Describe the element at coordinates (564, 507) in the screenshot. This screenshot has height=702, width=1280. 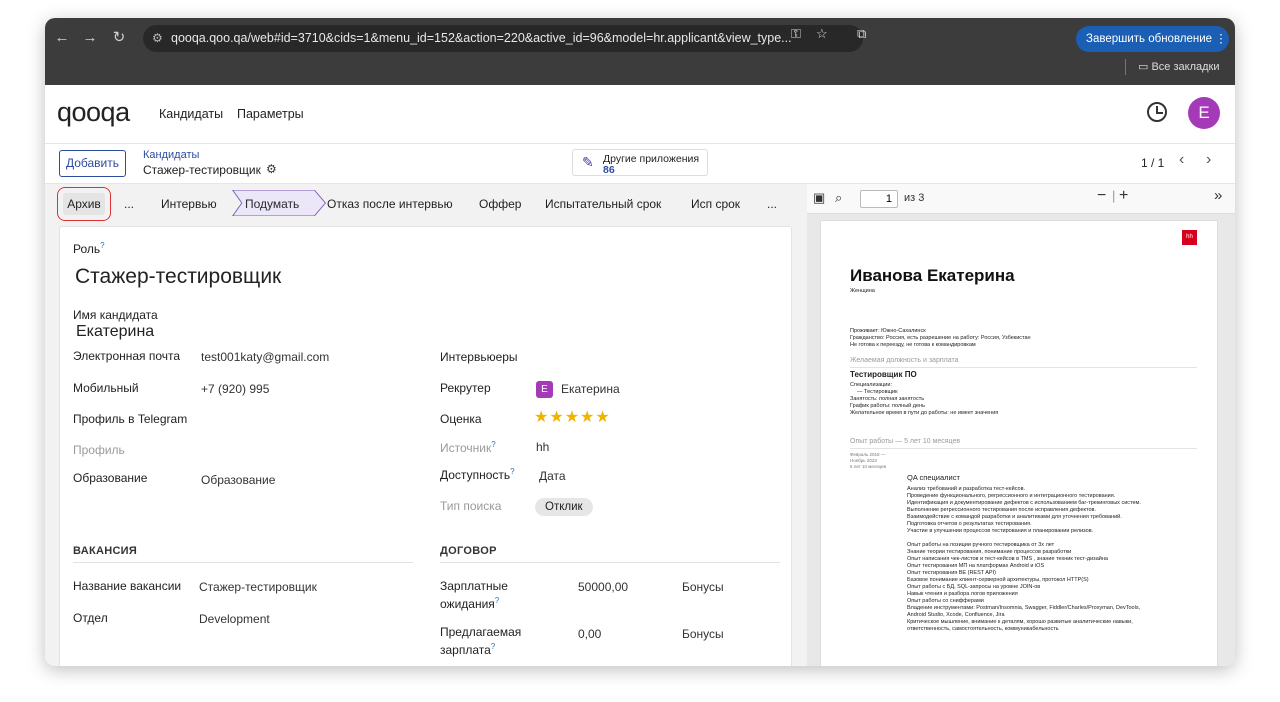
I see `search-type-tag: Отклик` at that location.